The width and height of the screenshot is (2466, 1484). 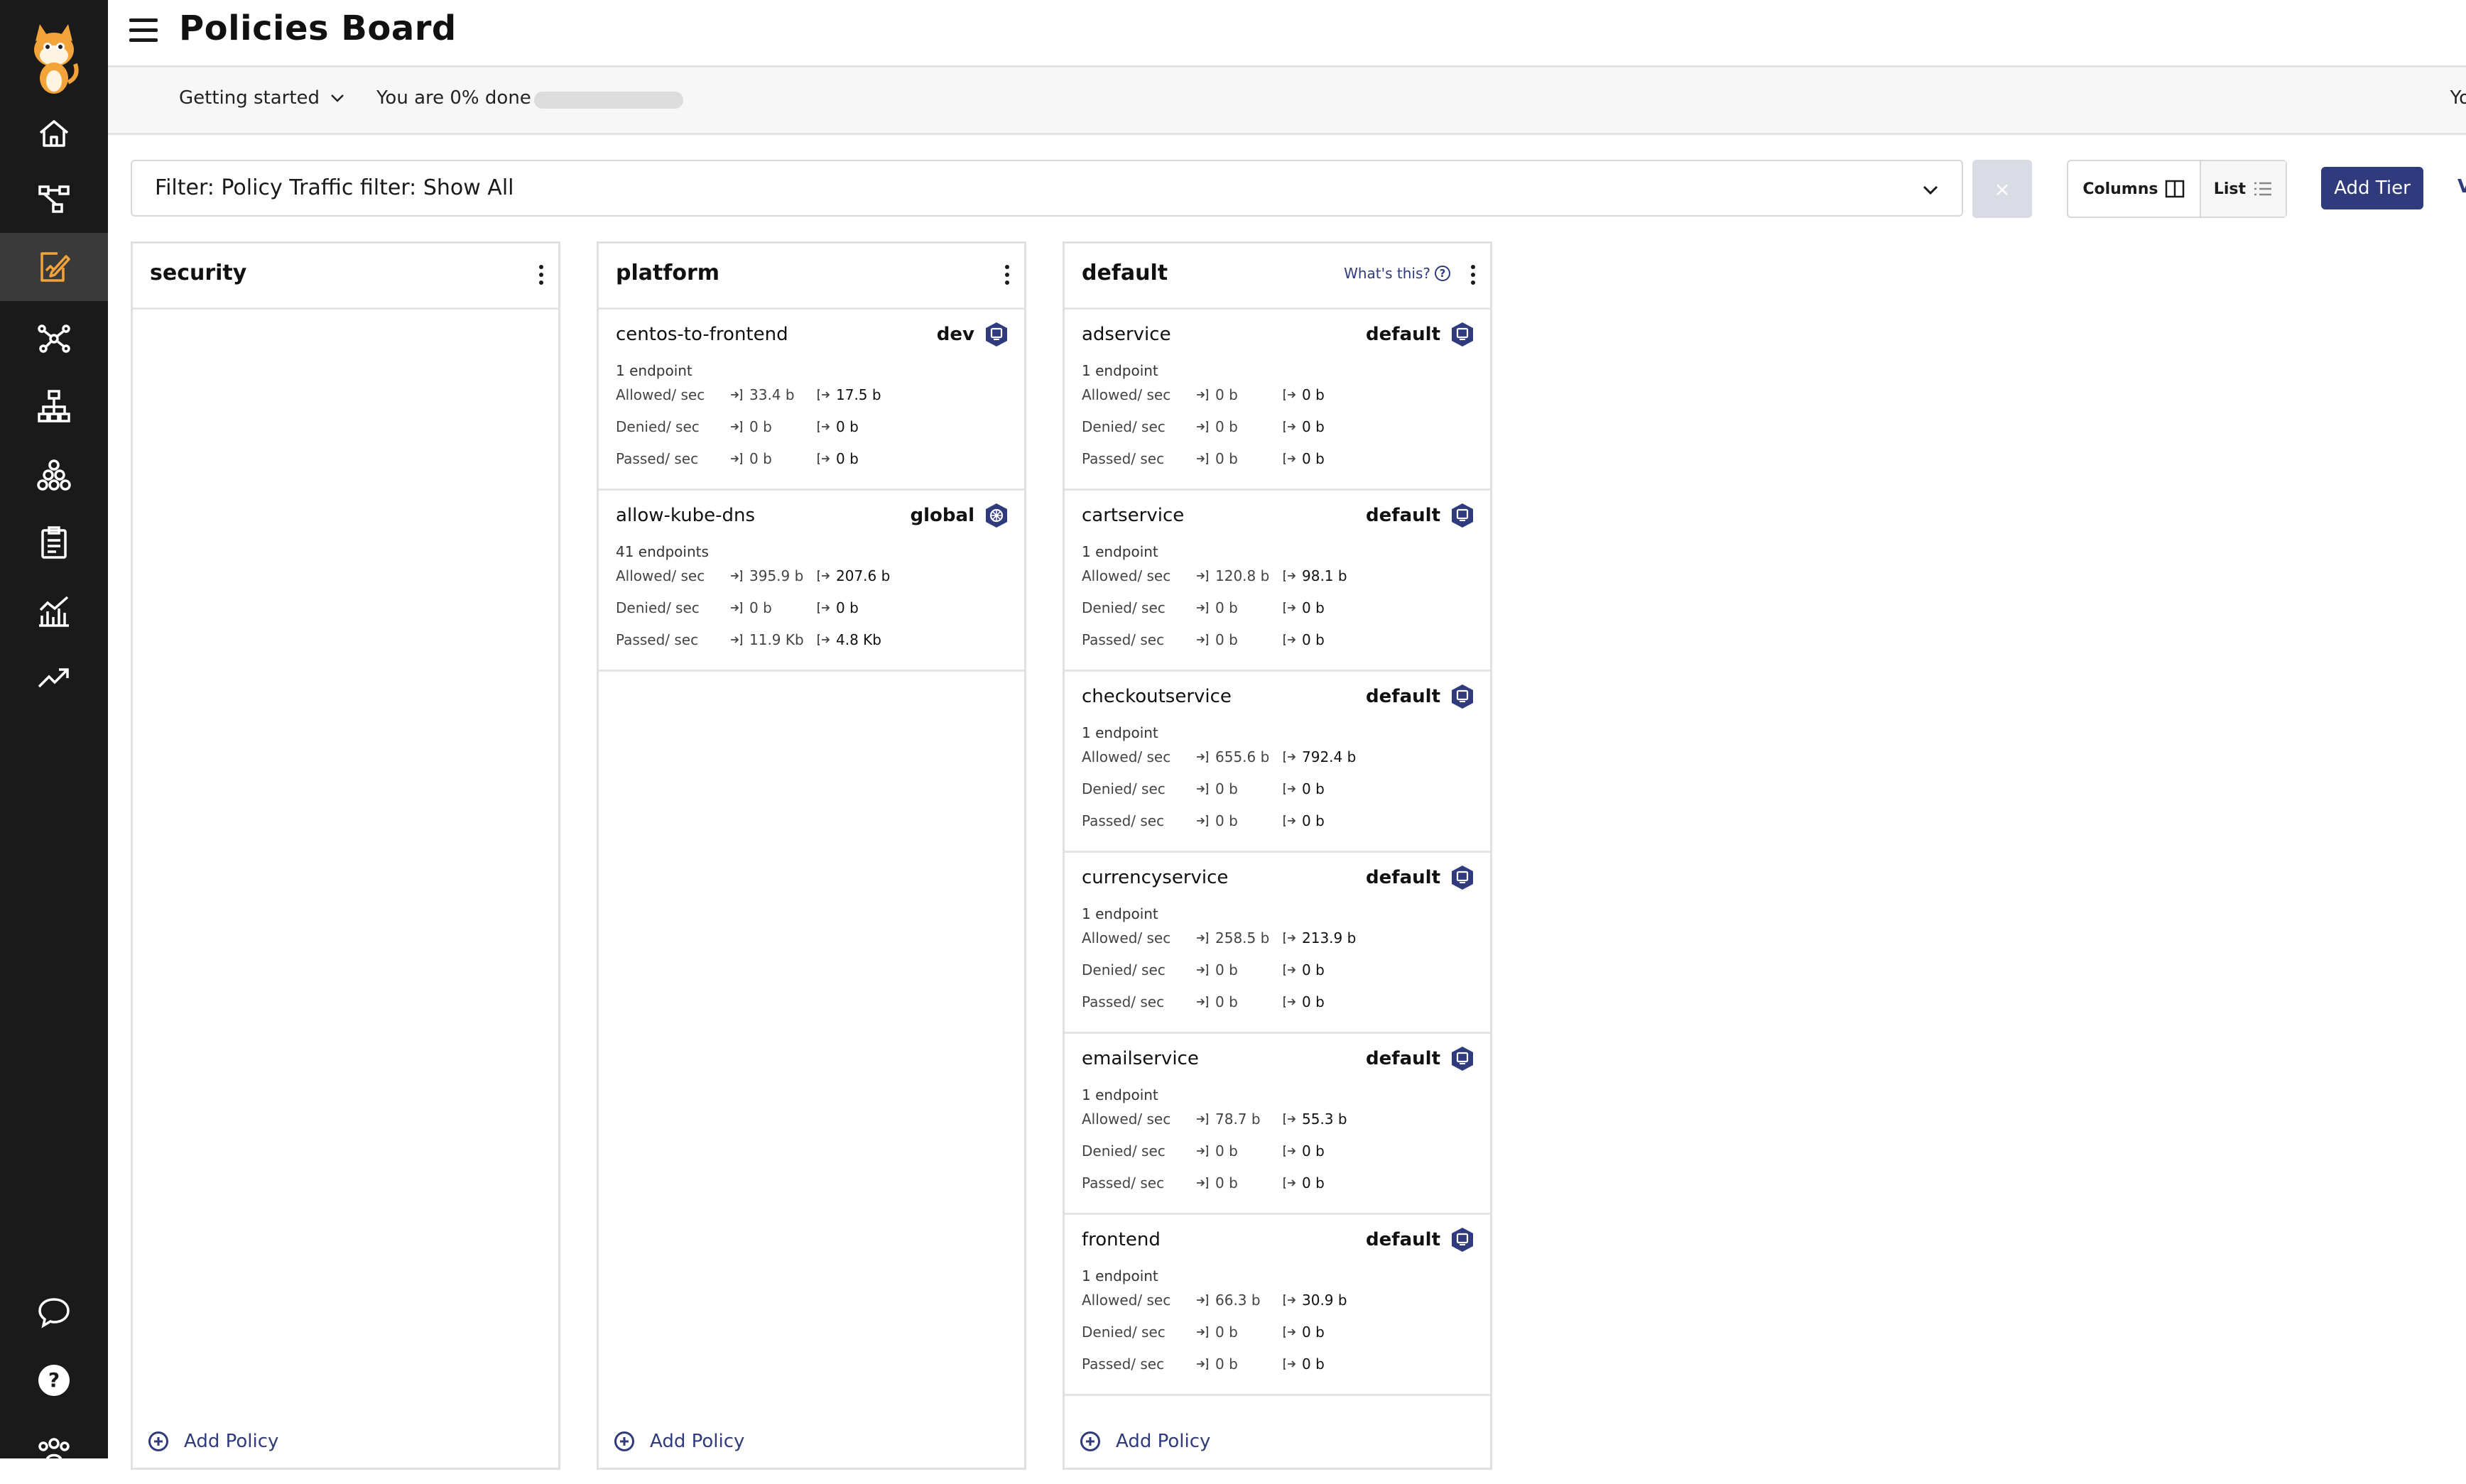 I want to click on service-graph-icon, so click(x=54, y=199).